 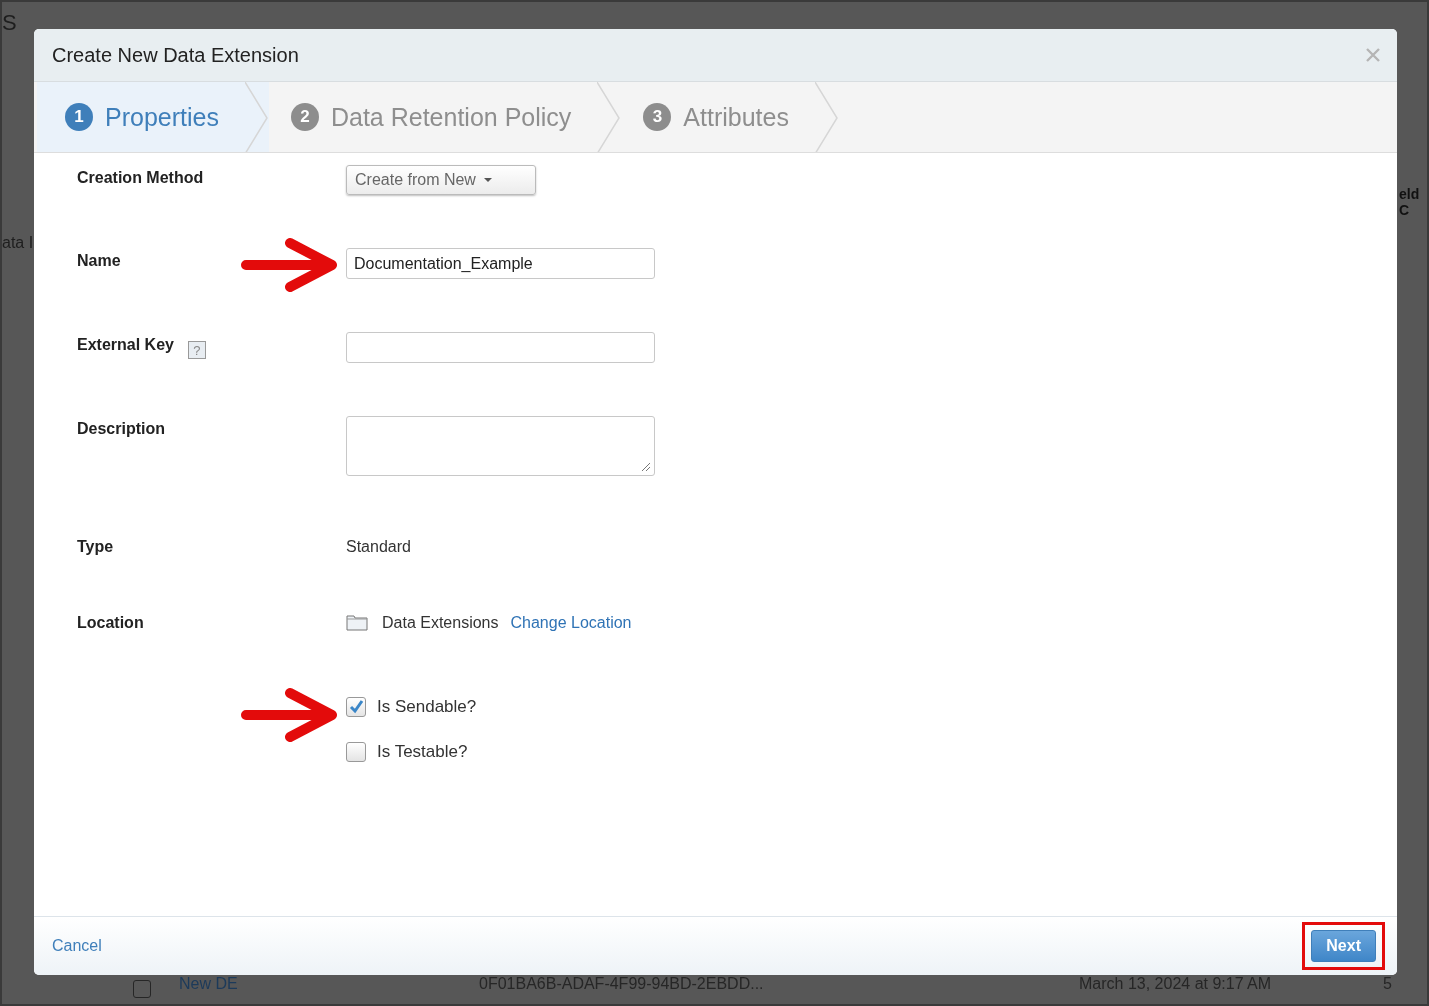 What do you see at coordinates (646, 467) in the screenshot?
I see `resize-grip-icon` at bounding box center [646, 467].